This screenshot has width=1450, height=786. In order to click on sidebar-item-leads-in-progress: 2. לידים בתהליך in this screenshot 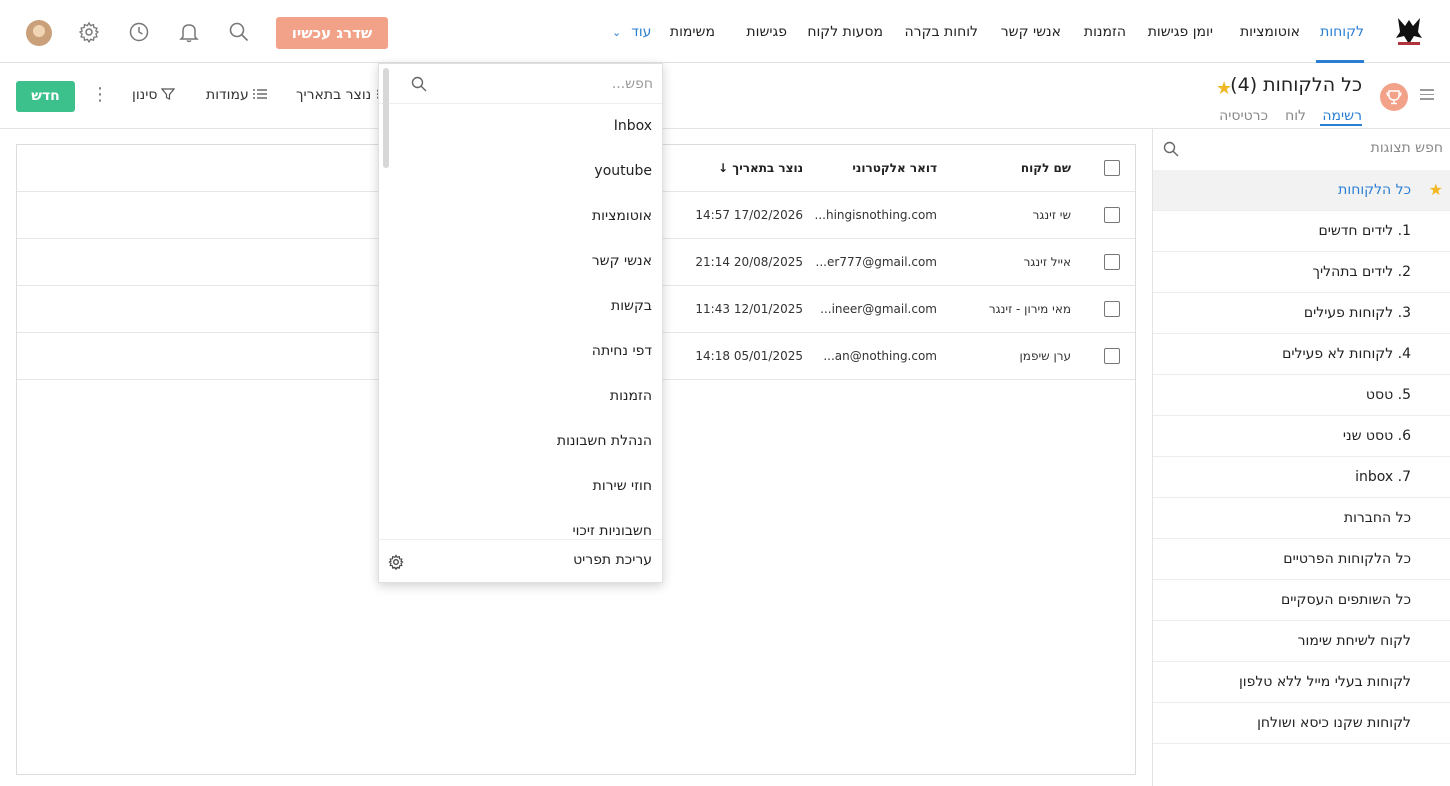, I will do `click(1301, 272)`.